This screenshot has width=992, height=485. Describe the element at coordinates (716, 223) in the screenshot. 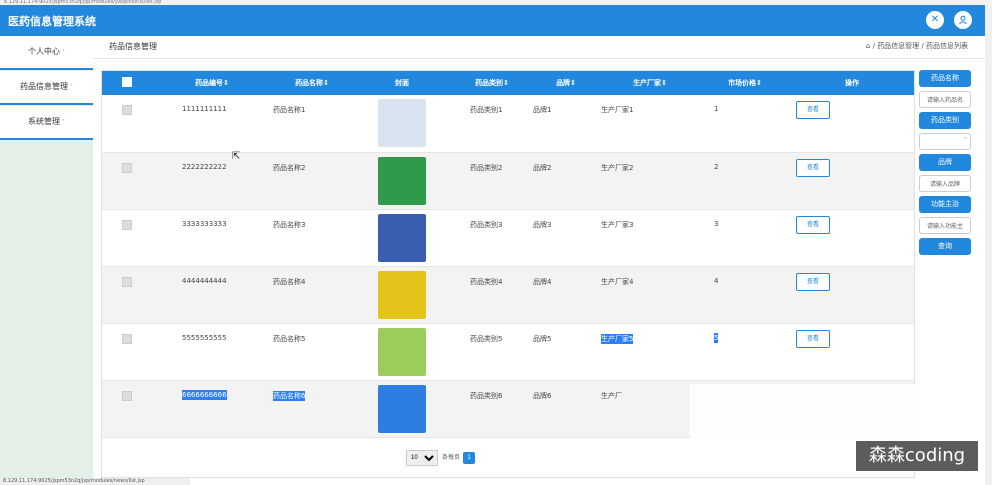

I see `drug-price: 3` at that location.